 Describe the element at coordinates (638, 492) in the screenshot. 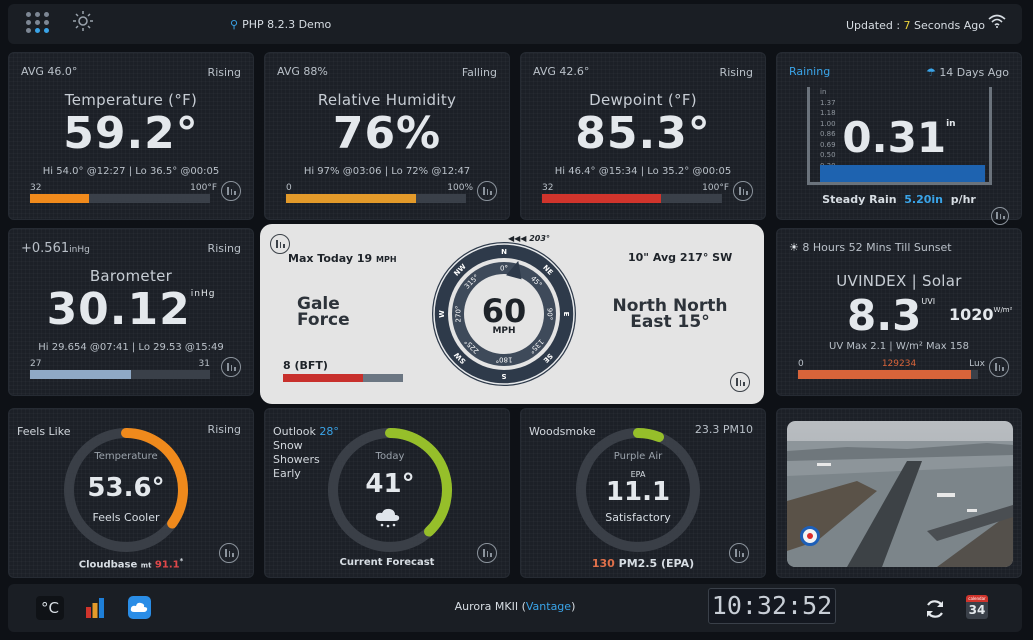

I see `aqi-value: 11.1` at that location.